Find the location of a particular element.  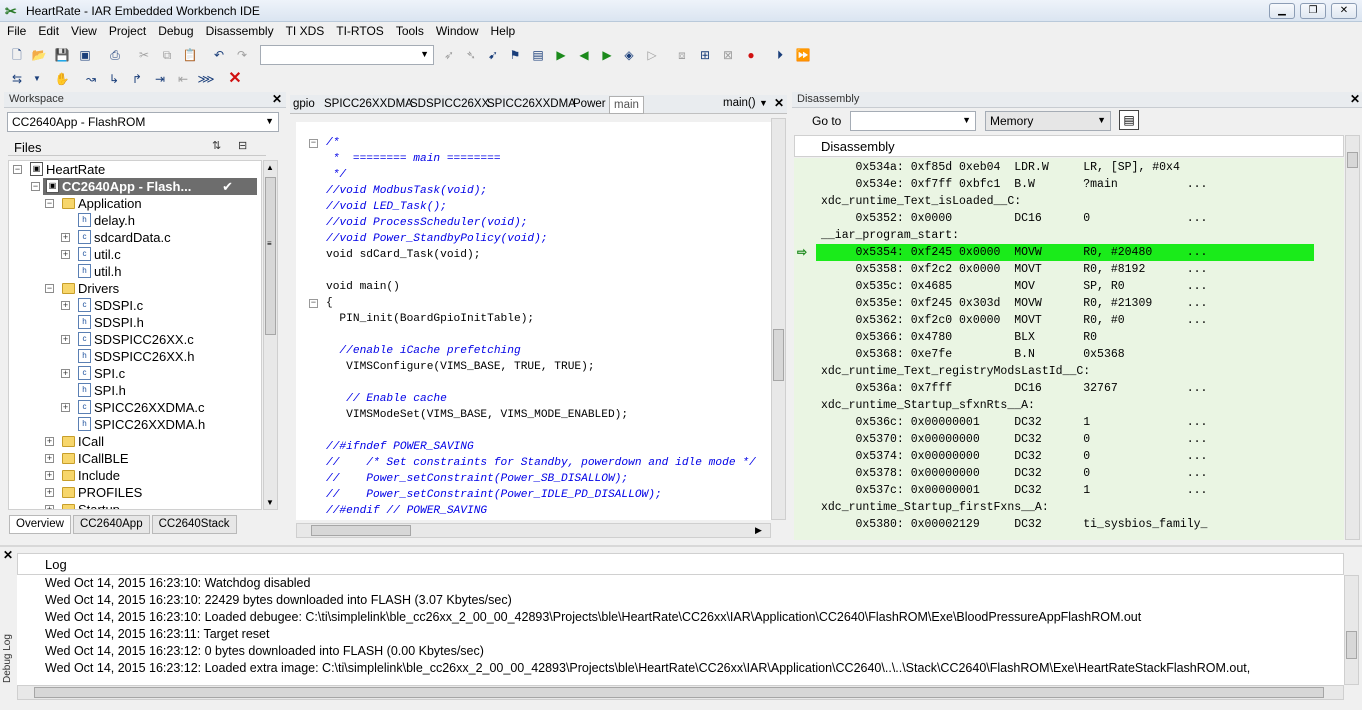

menu-tirtos: TI-RTOS is located at coordinates (359, 30).